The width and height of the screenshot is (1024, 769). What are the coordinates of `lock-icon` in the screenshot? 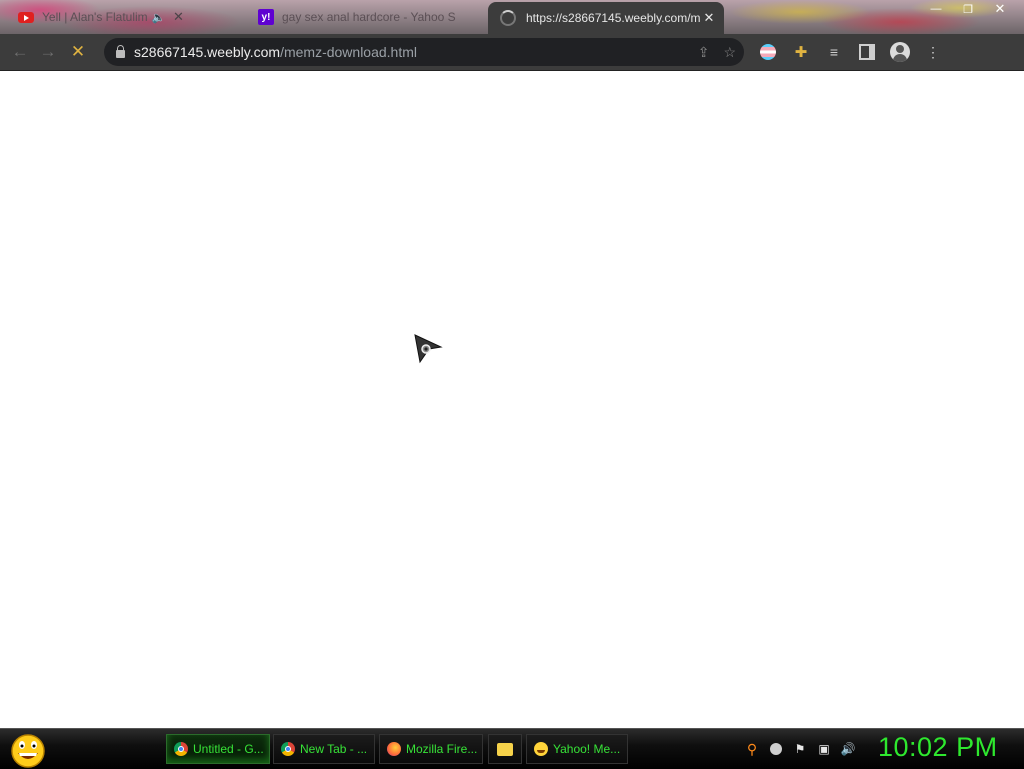 It's located at (120, 51).